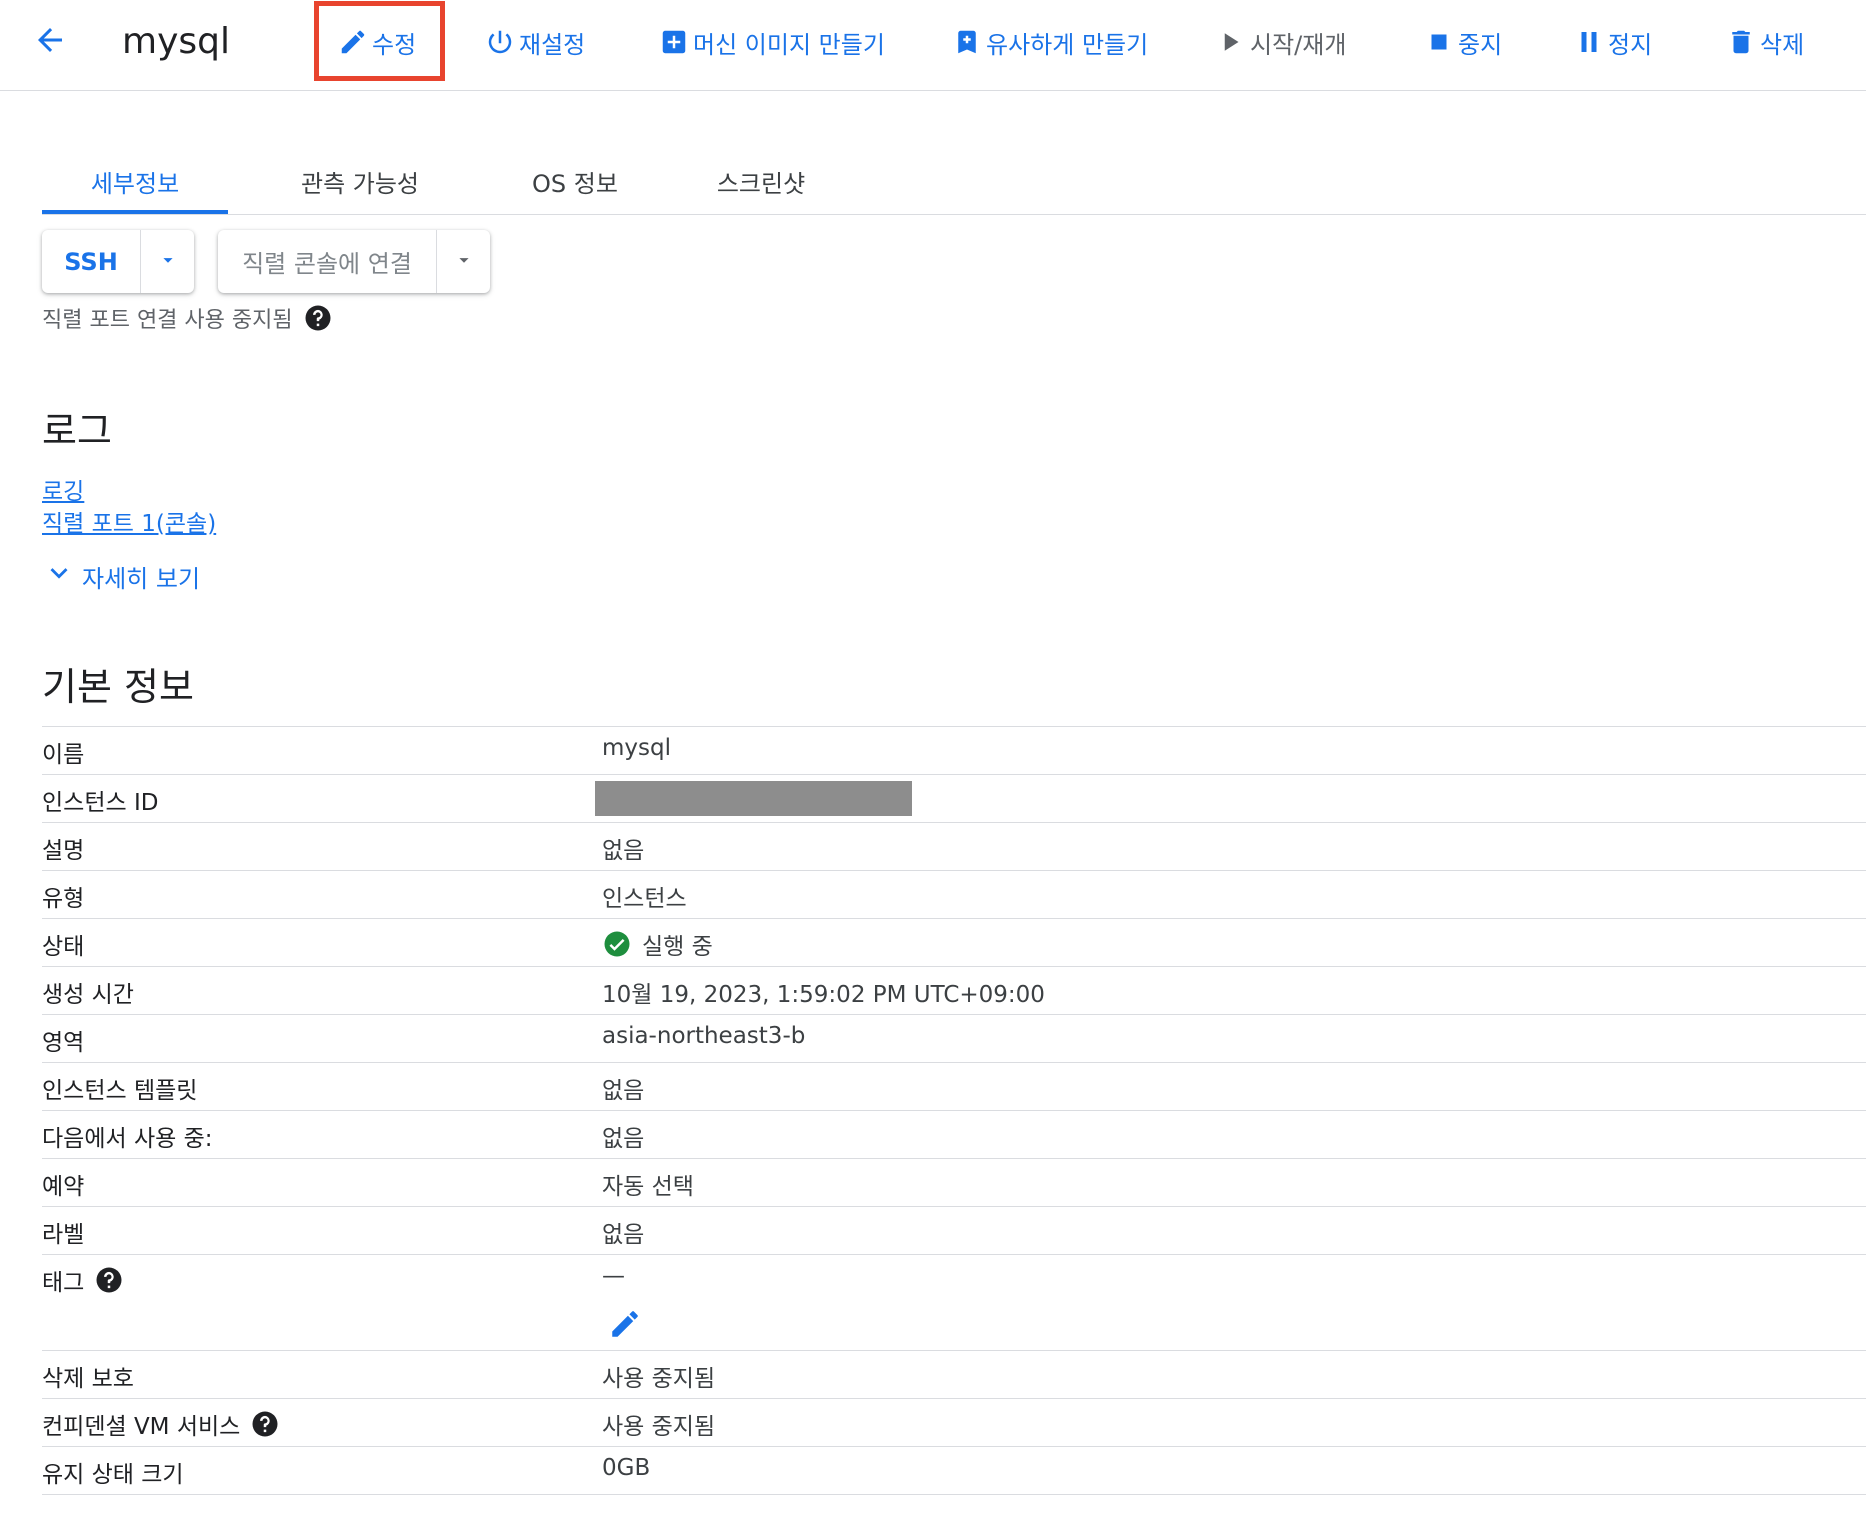  Describe the element at coordinates (135, 182) in the screenshot. I see `tab-details: 세부정보` at that location.